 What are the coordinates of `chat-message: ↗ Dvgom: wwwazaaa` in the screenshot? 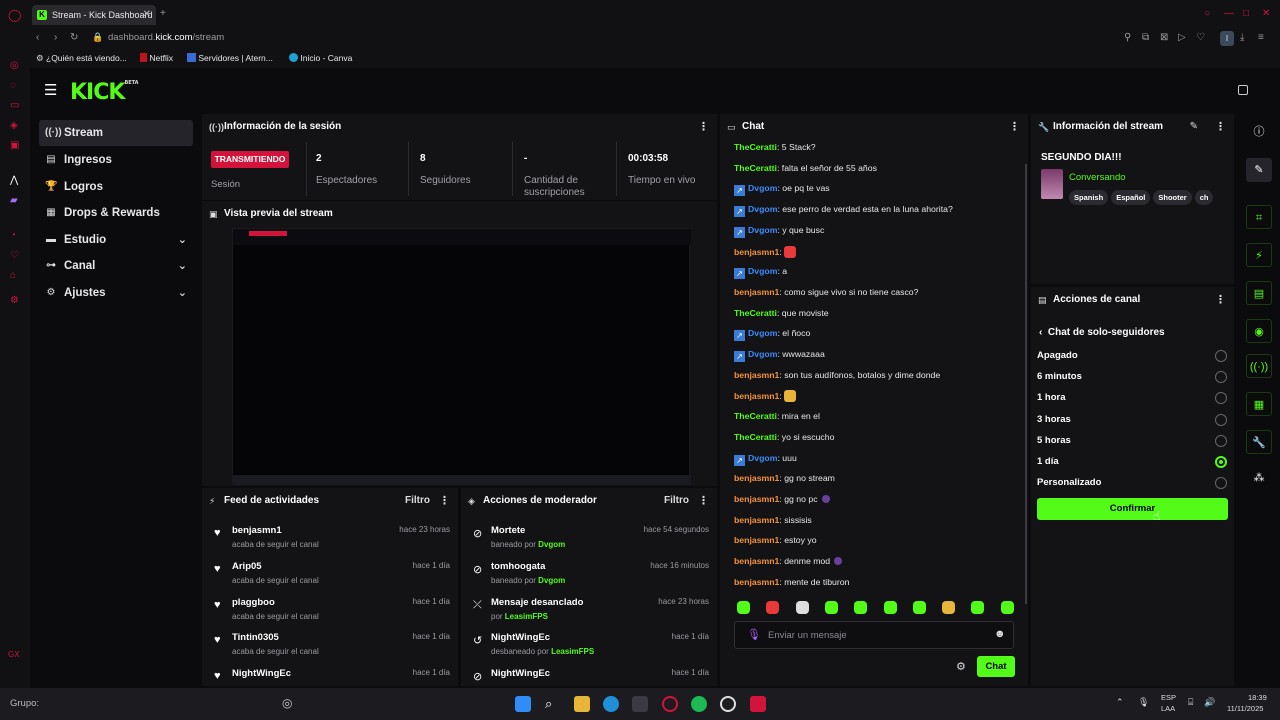 It's located at (779, 357).